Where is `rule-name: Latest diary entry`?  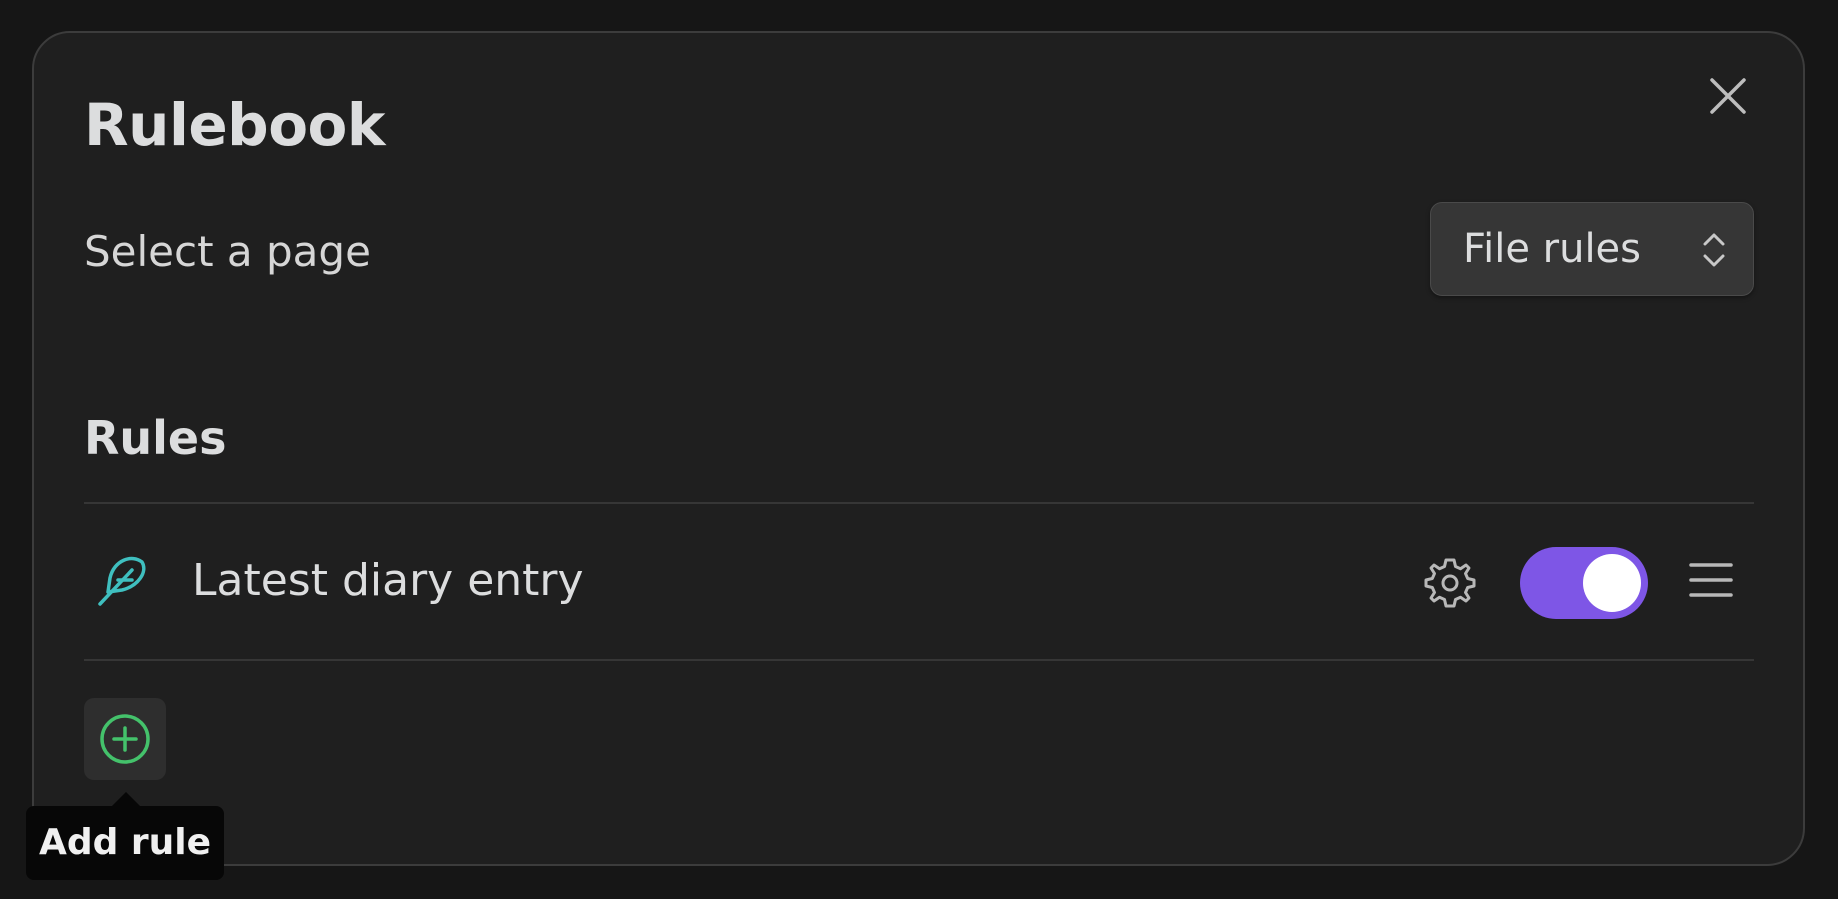
rule-name: Latest diary entry is located at coordinates (388, 580).